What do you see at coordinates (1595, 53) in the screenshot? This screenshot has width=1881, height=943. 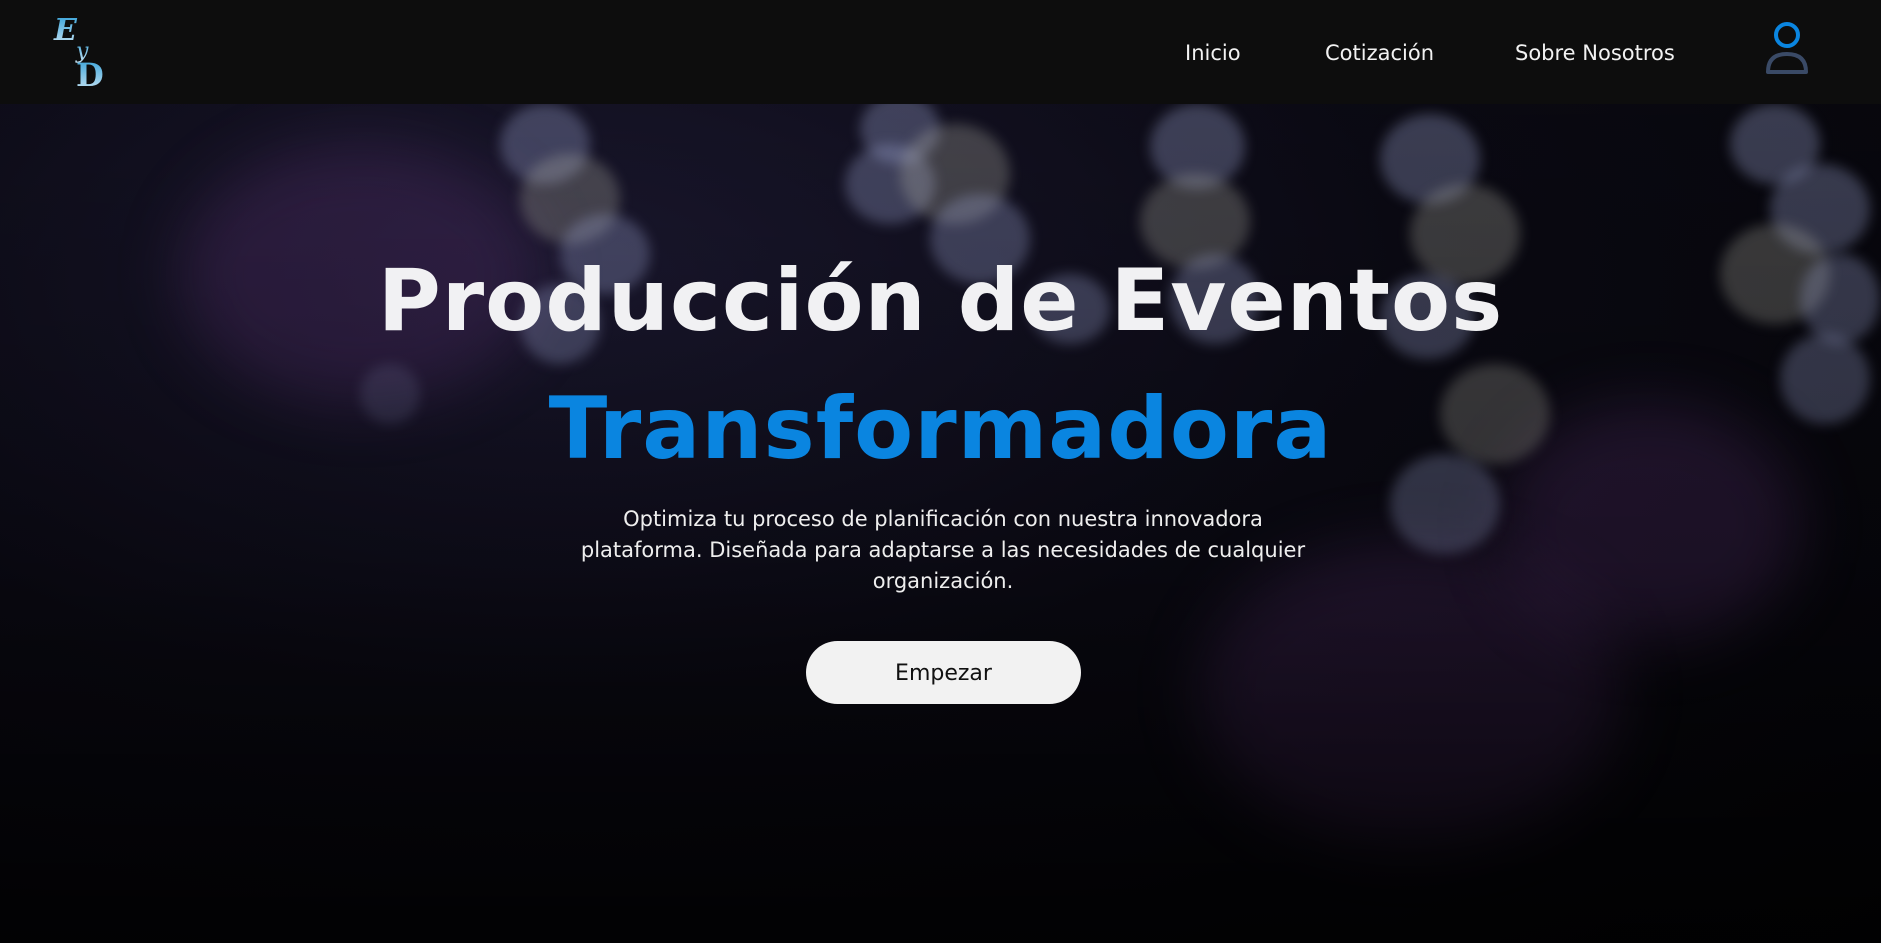 I see `nav-link-sobre-nosotros: Sobre Nosotros` at bounding box center [1595, 53].